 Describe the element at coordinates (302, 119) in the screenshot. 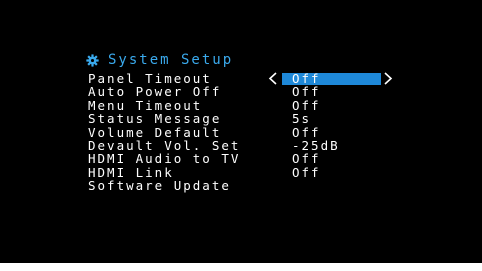

I see `menu-item-value: 5s` at that location.